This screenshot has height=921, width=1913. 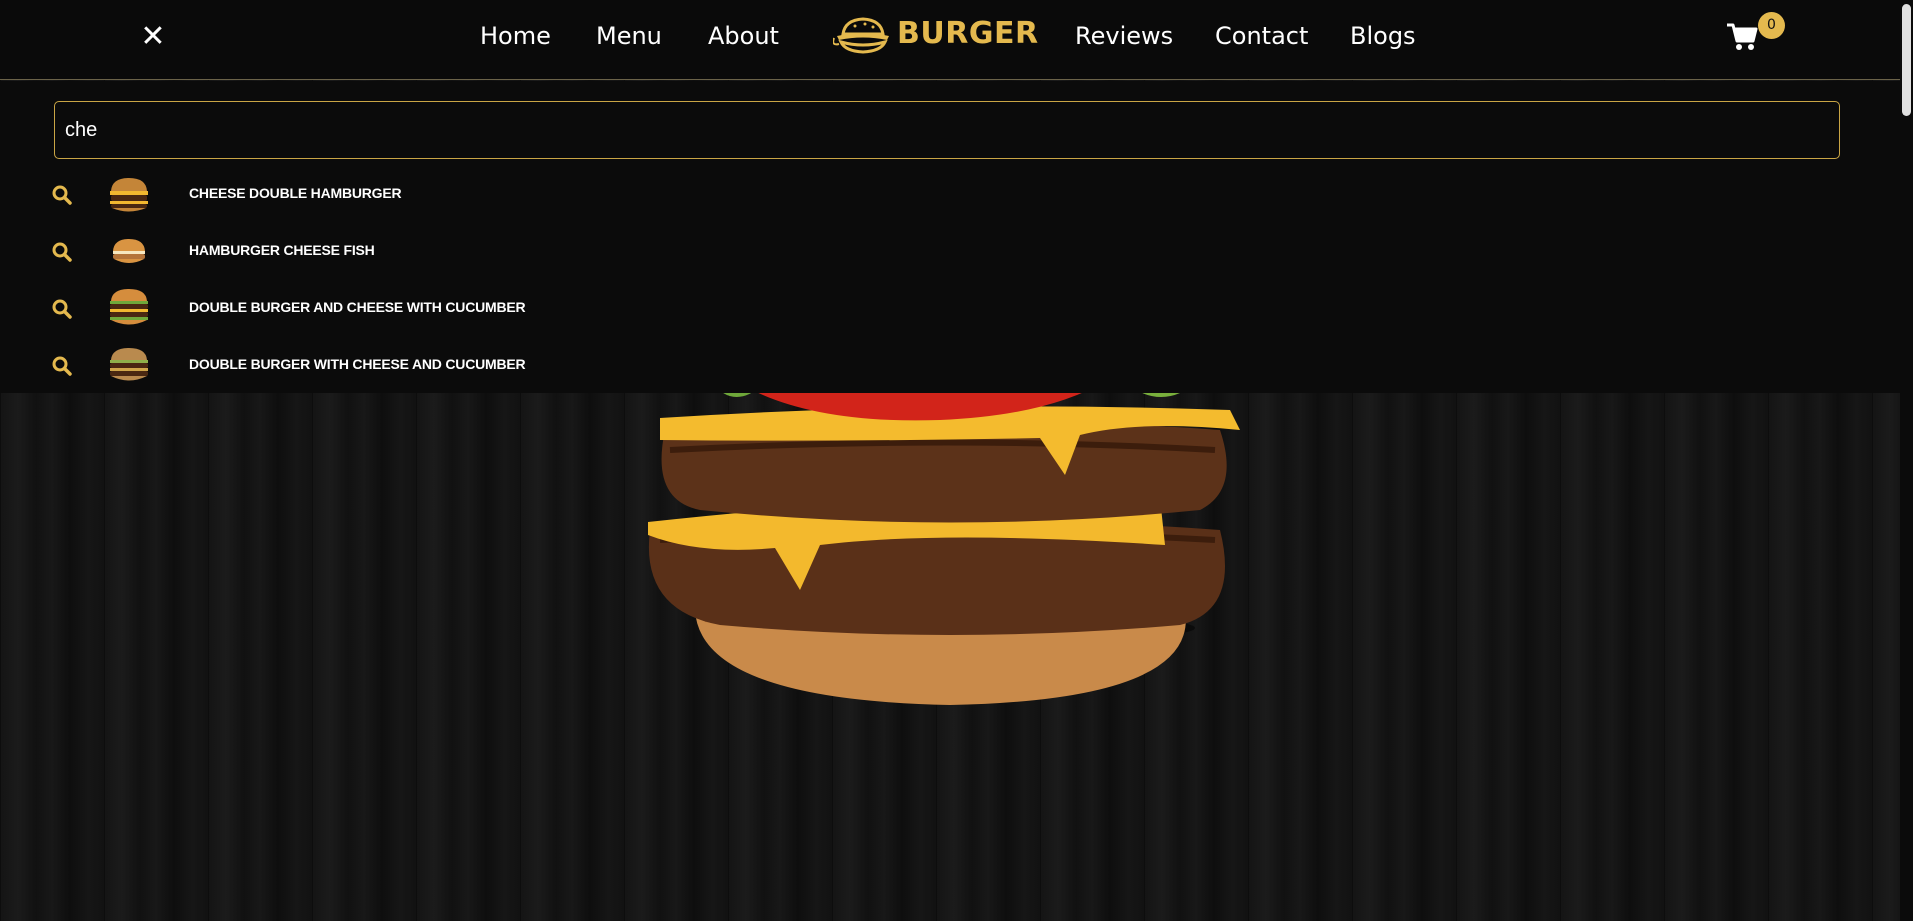 What do you see at coordinates (1261, 36) in the screenshot?
I see `nav-link-contact: Contact` at bounding box center [1261, 36].